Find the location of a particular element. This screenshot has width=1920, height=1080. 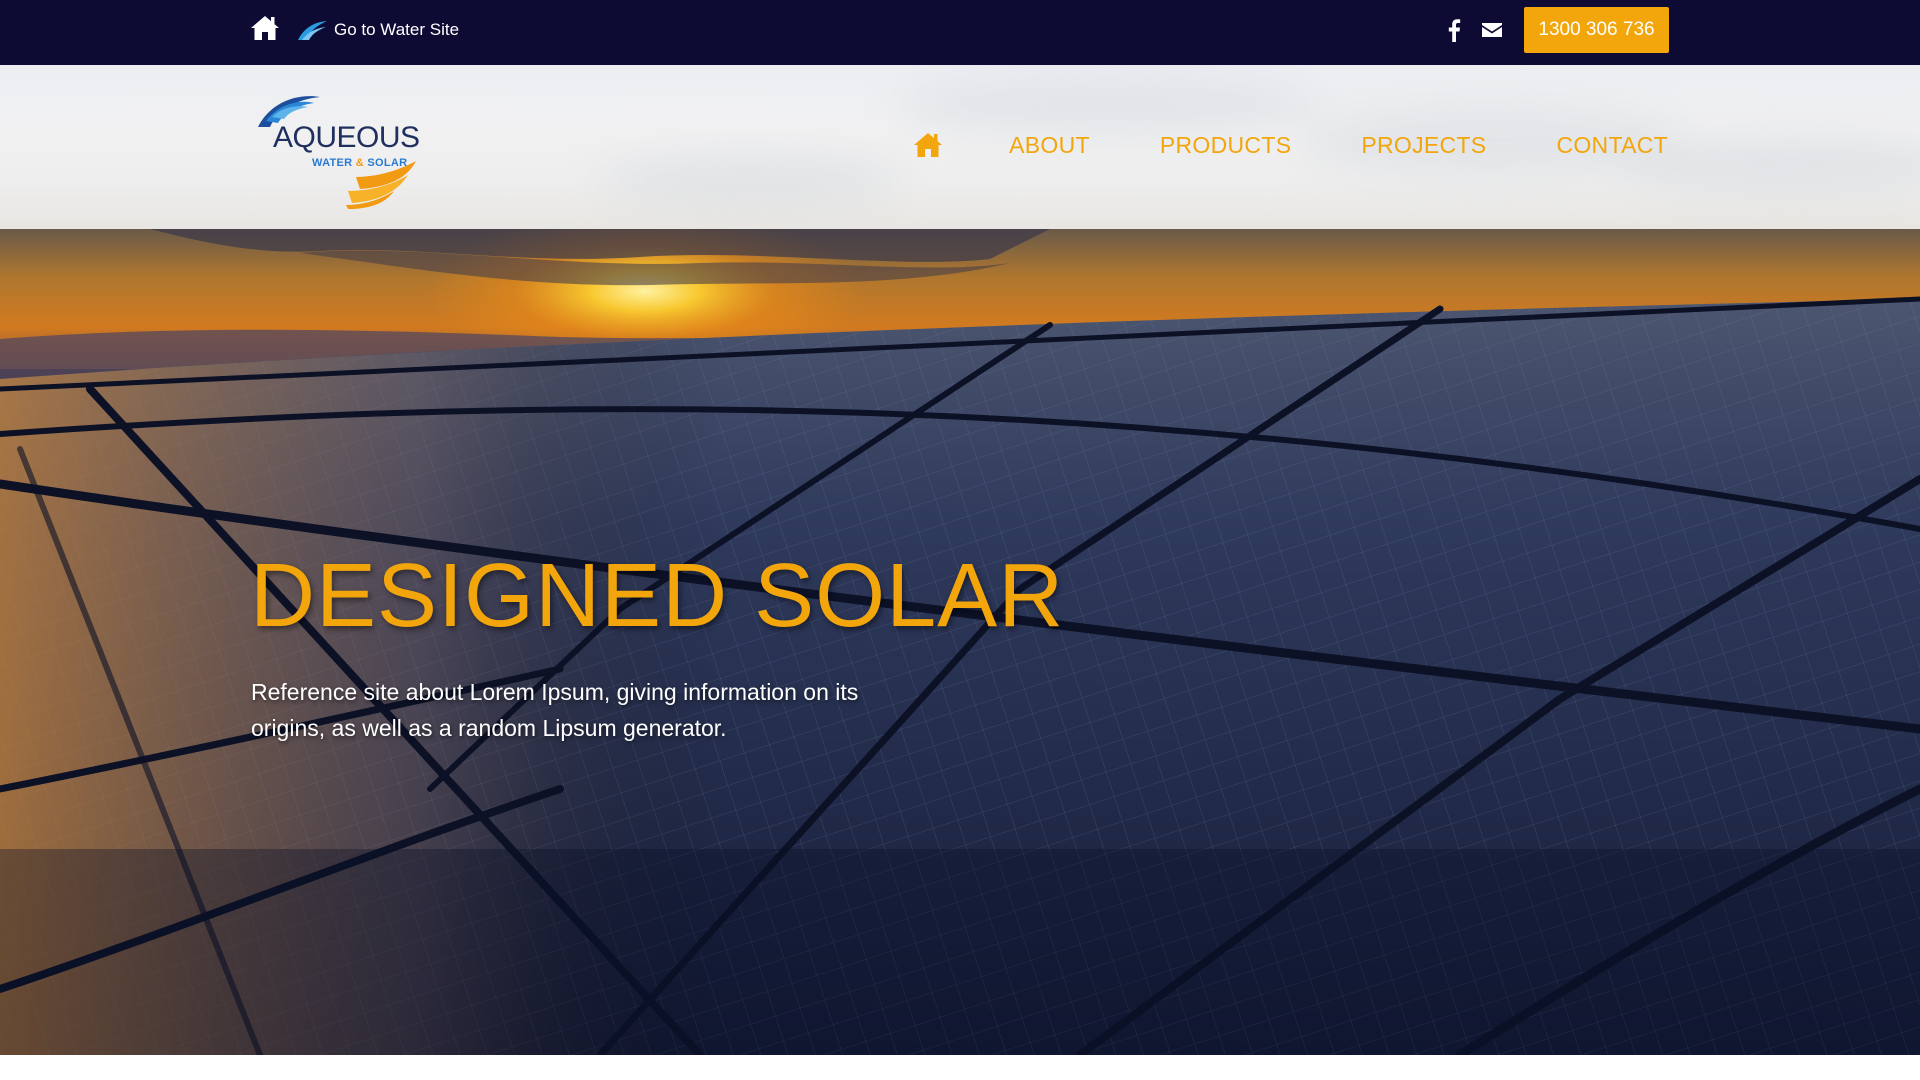

nav-item-contact: CONTACT is located at coordinates (1612, 145).